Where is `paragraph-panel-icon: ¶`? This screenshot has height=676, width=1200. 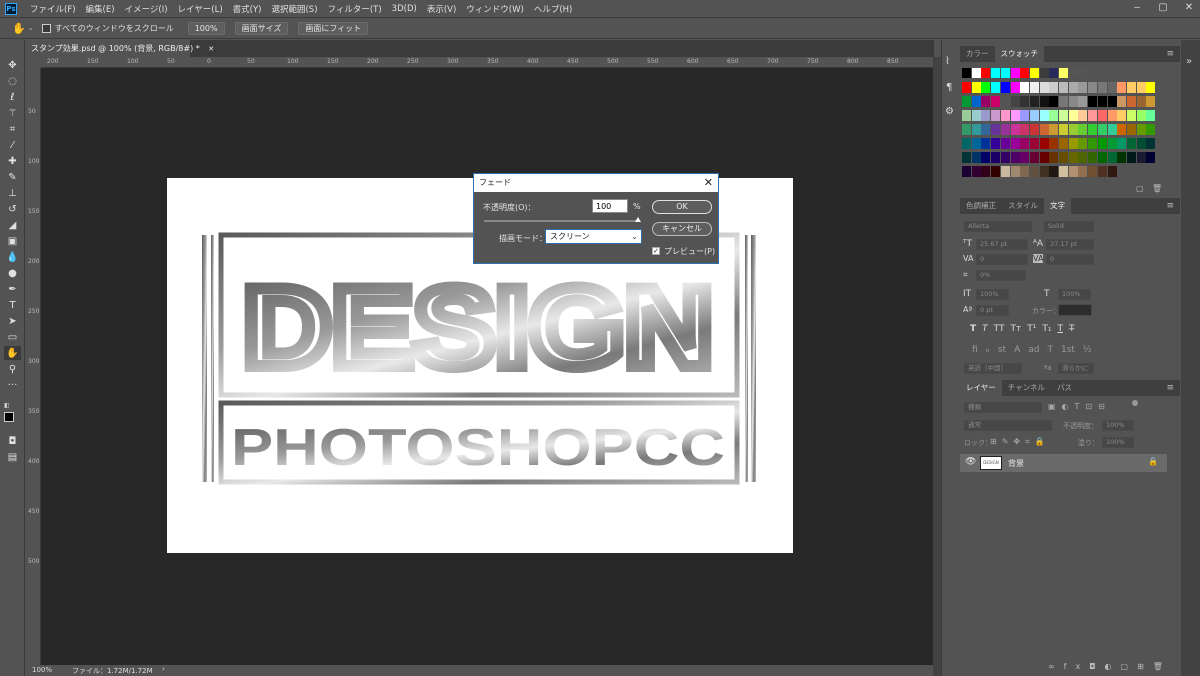 paragraph-panel-icon: ¶ is located at coordinates (949, 87).